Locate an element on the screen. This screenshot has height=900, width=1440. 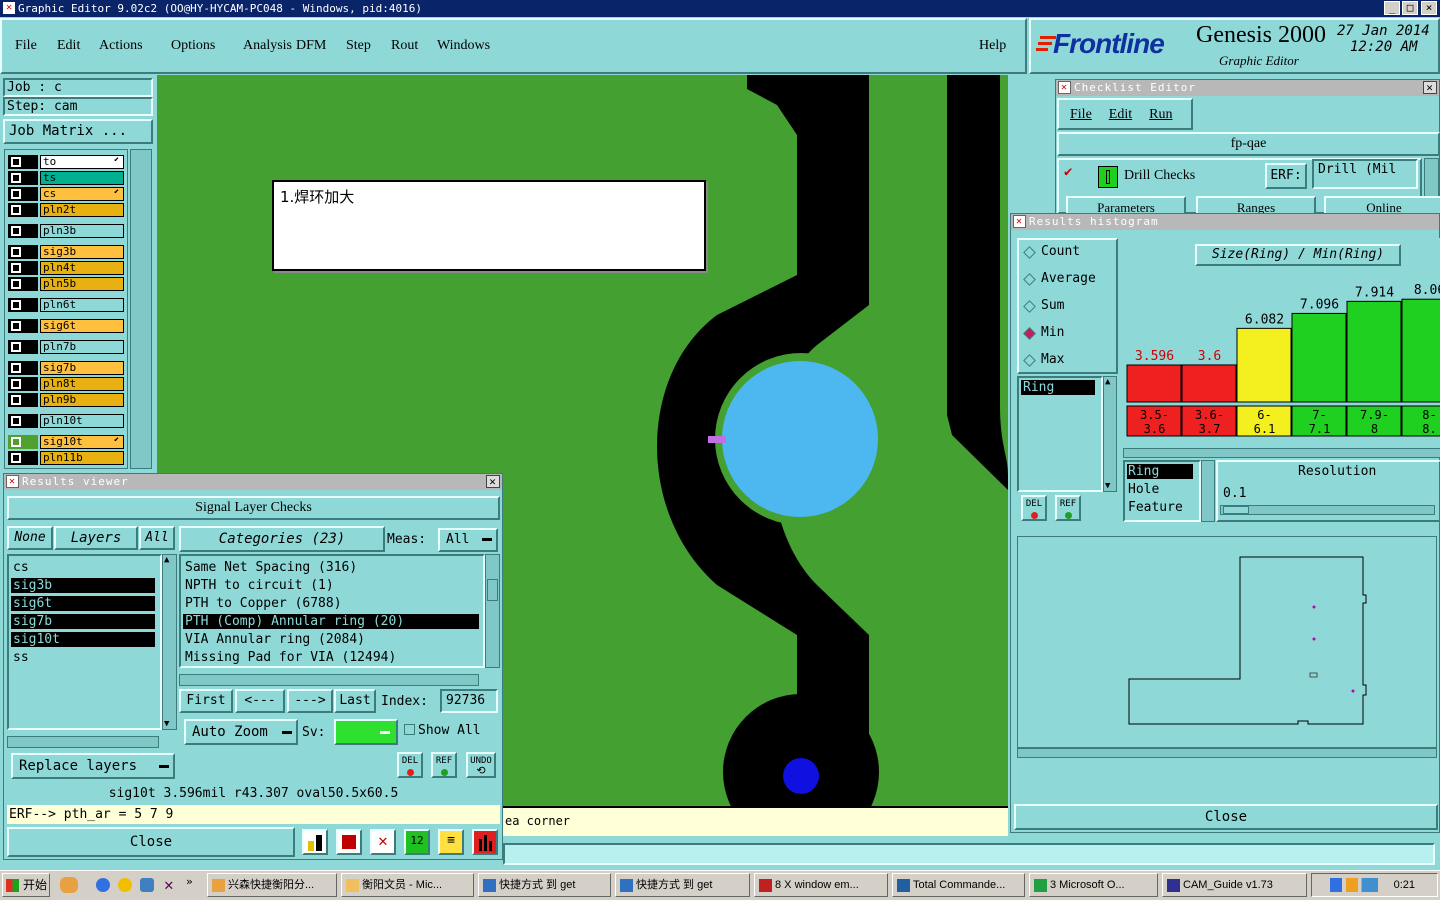
layers-button: Layers is located at coordinates (96, 538).